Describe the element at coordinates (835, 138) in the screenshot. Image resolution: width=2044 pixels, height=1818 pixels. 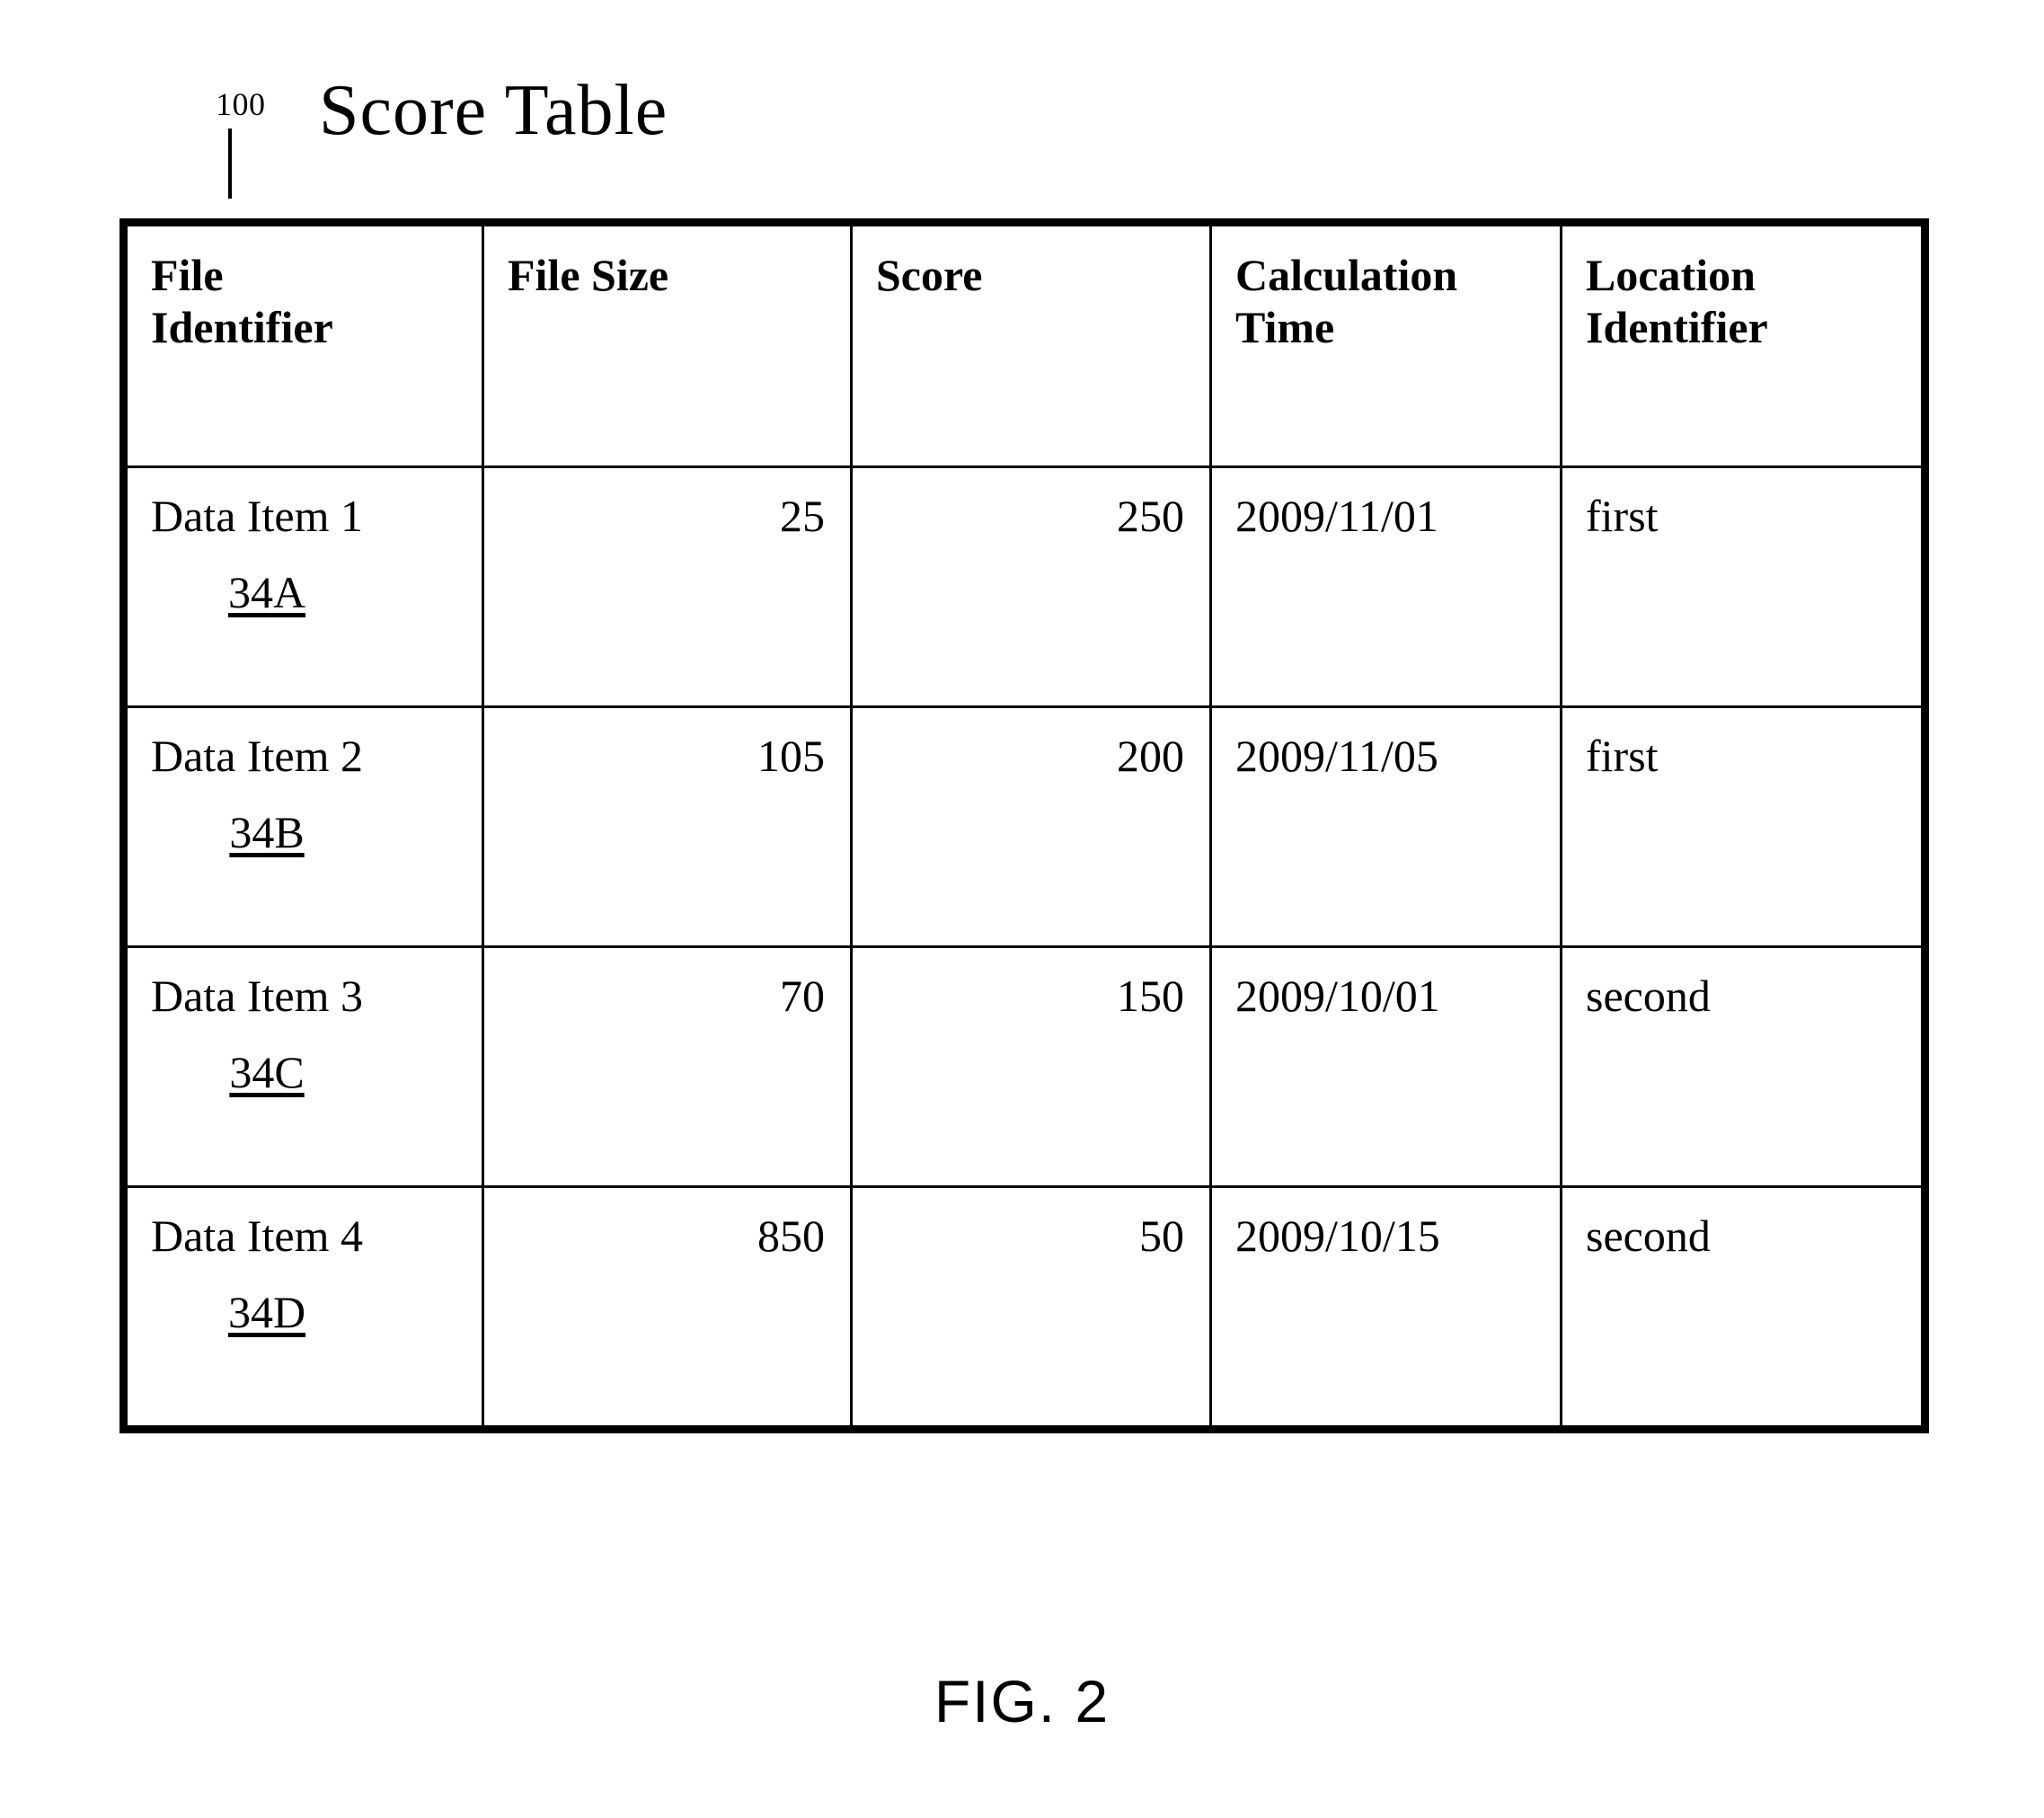
I see `figure-title-block: 100 Score Table` at that location.